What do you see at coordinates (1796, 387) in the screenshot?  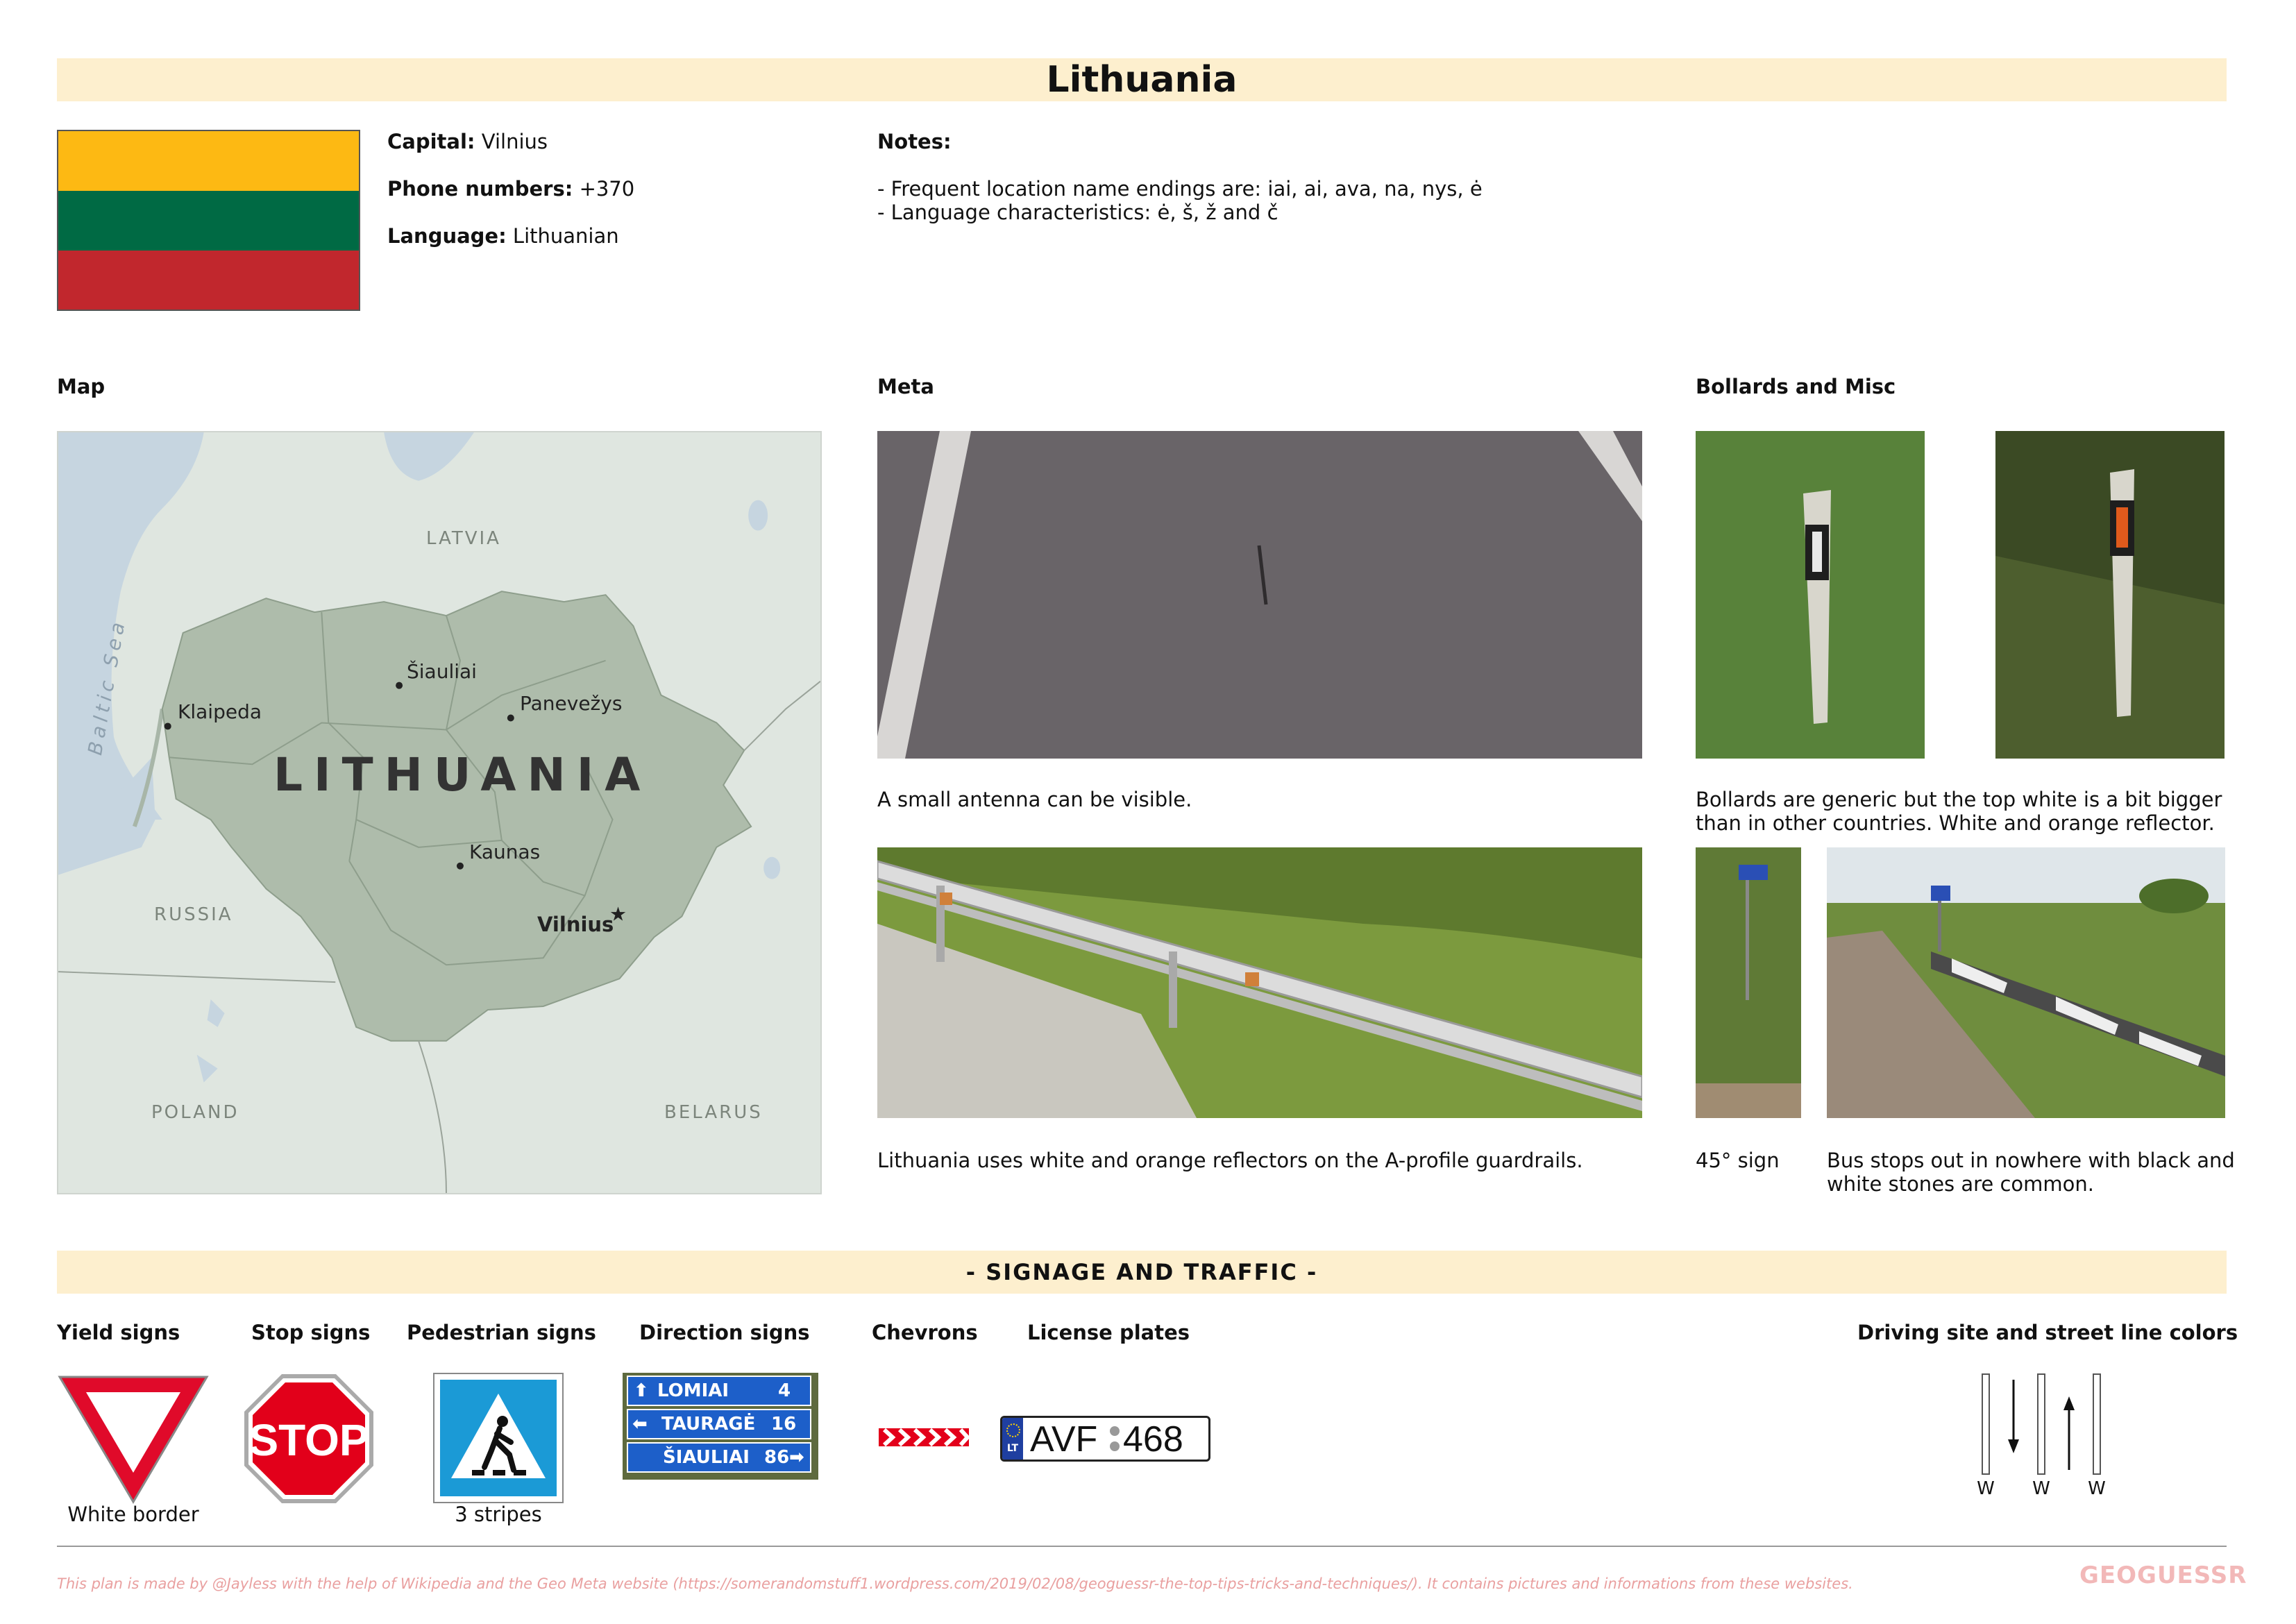 I see `bollards-section-title: Bollards and Misc` at bounding box center [1796, 387].